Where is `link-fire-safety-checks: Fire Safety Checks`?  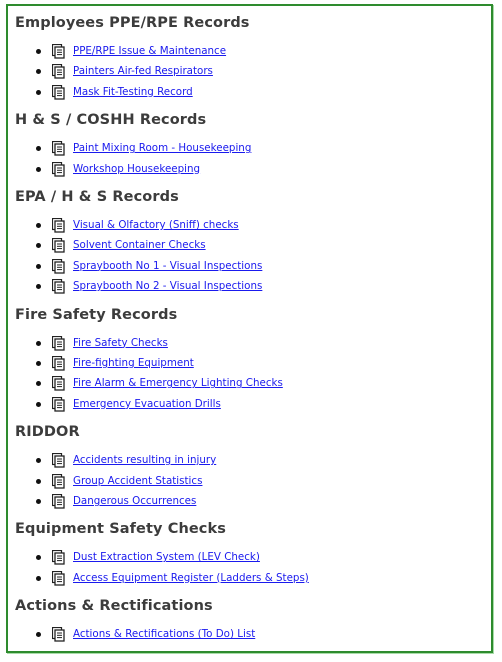 link-fire-safety-checks: Fire Safety Checks is located at coordinates (120, 343).